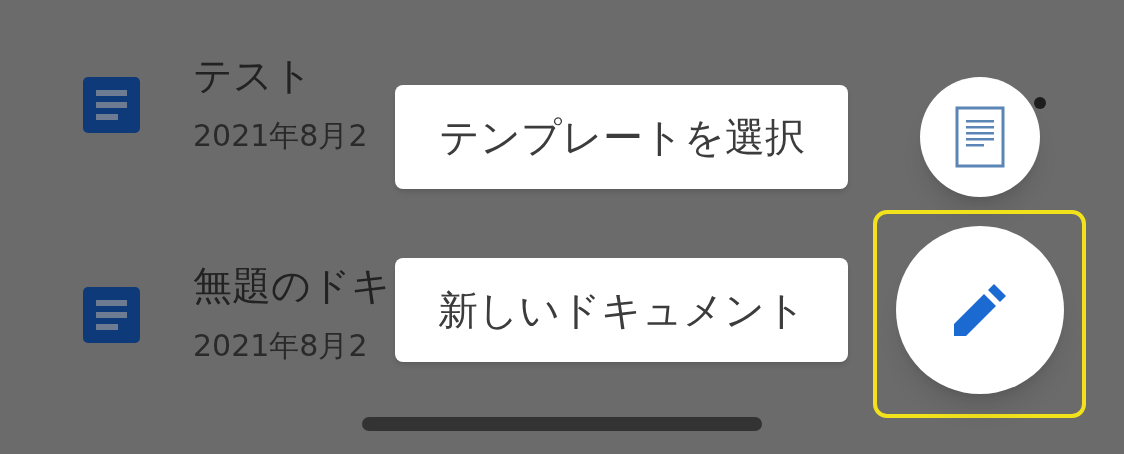 This screenshot has height=454, width=1124. What do you see at coordinates (253, 76) in the screenshot?
I see `document-title: テスト` at bounding box center [253, 76].